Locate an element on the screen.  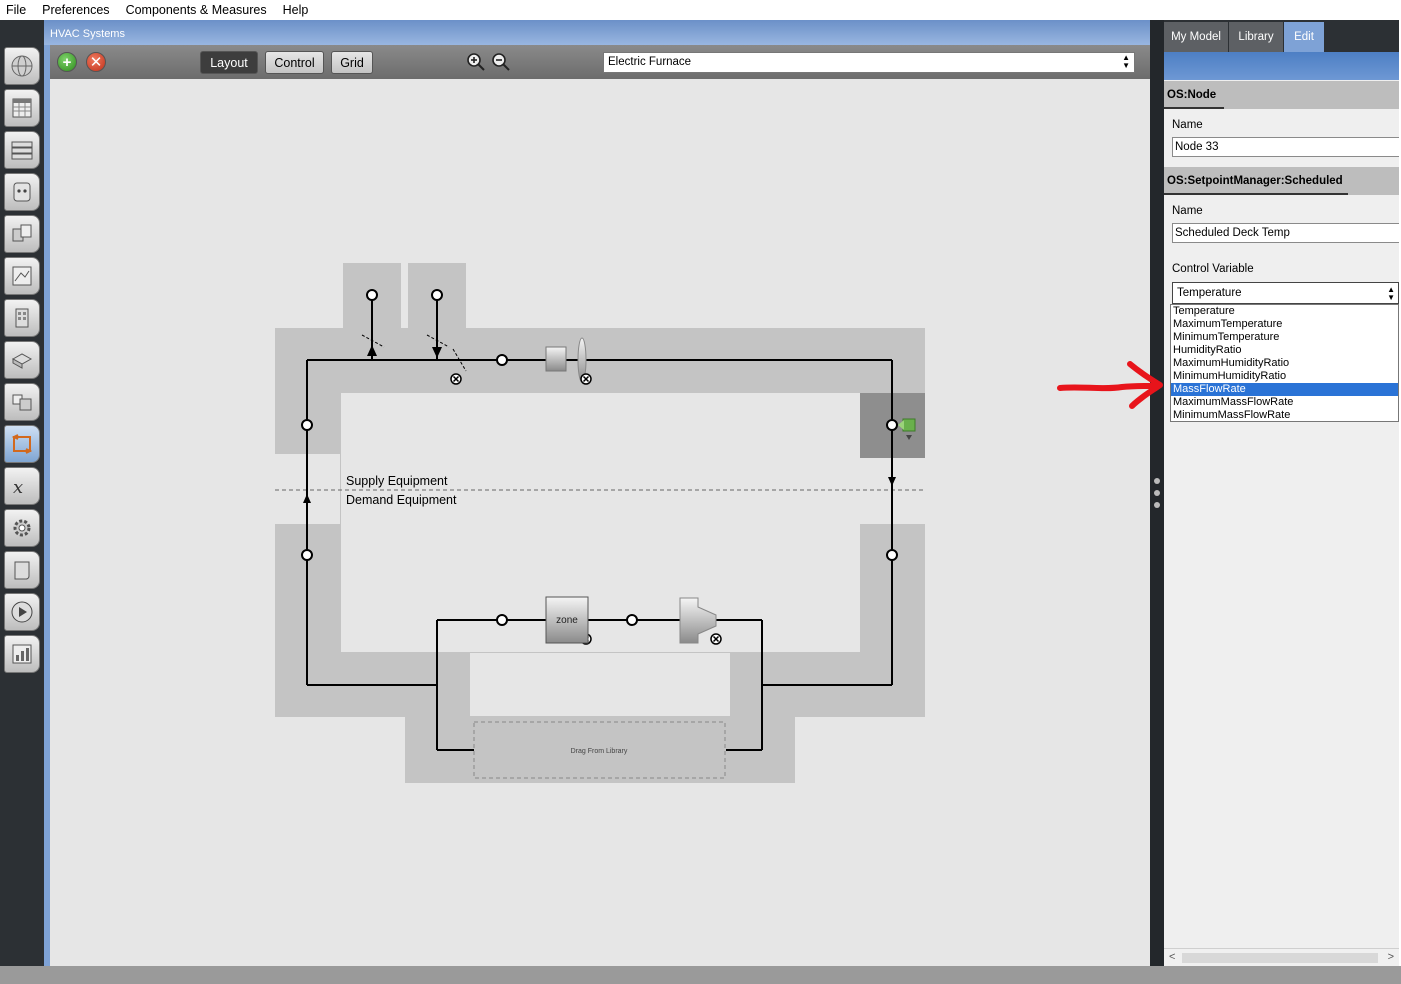
inspector-header is located at coordinates (1281, 66).